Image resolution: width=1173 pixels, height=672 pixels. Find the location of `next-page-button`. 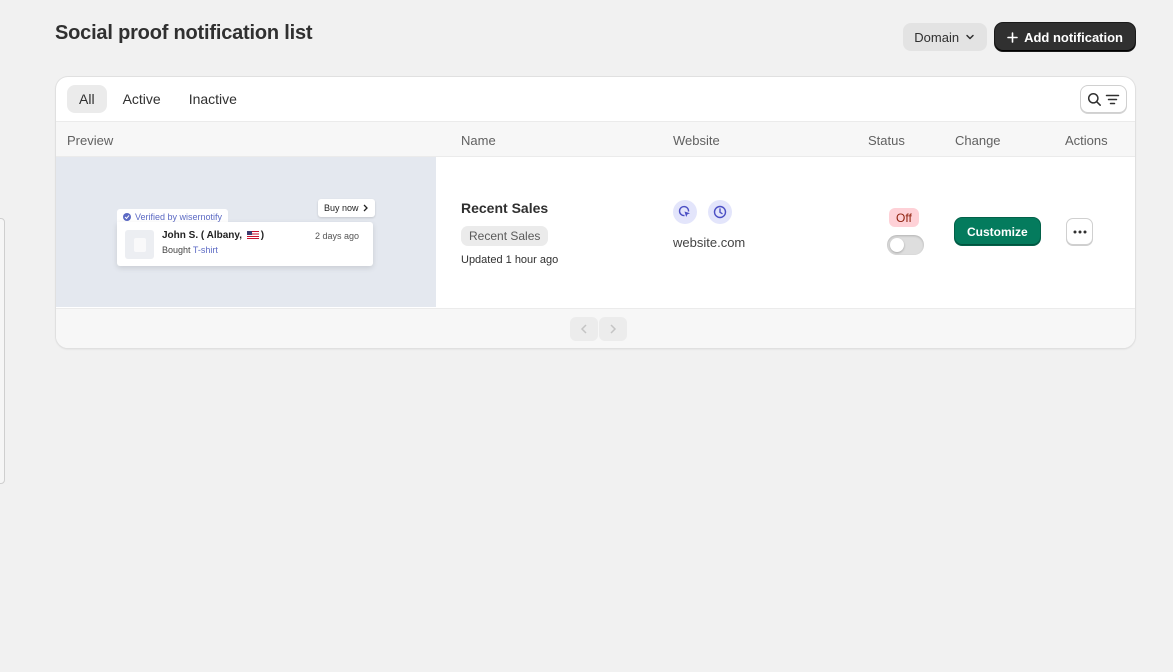

next-page-button is located at coordinates (613, 329).